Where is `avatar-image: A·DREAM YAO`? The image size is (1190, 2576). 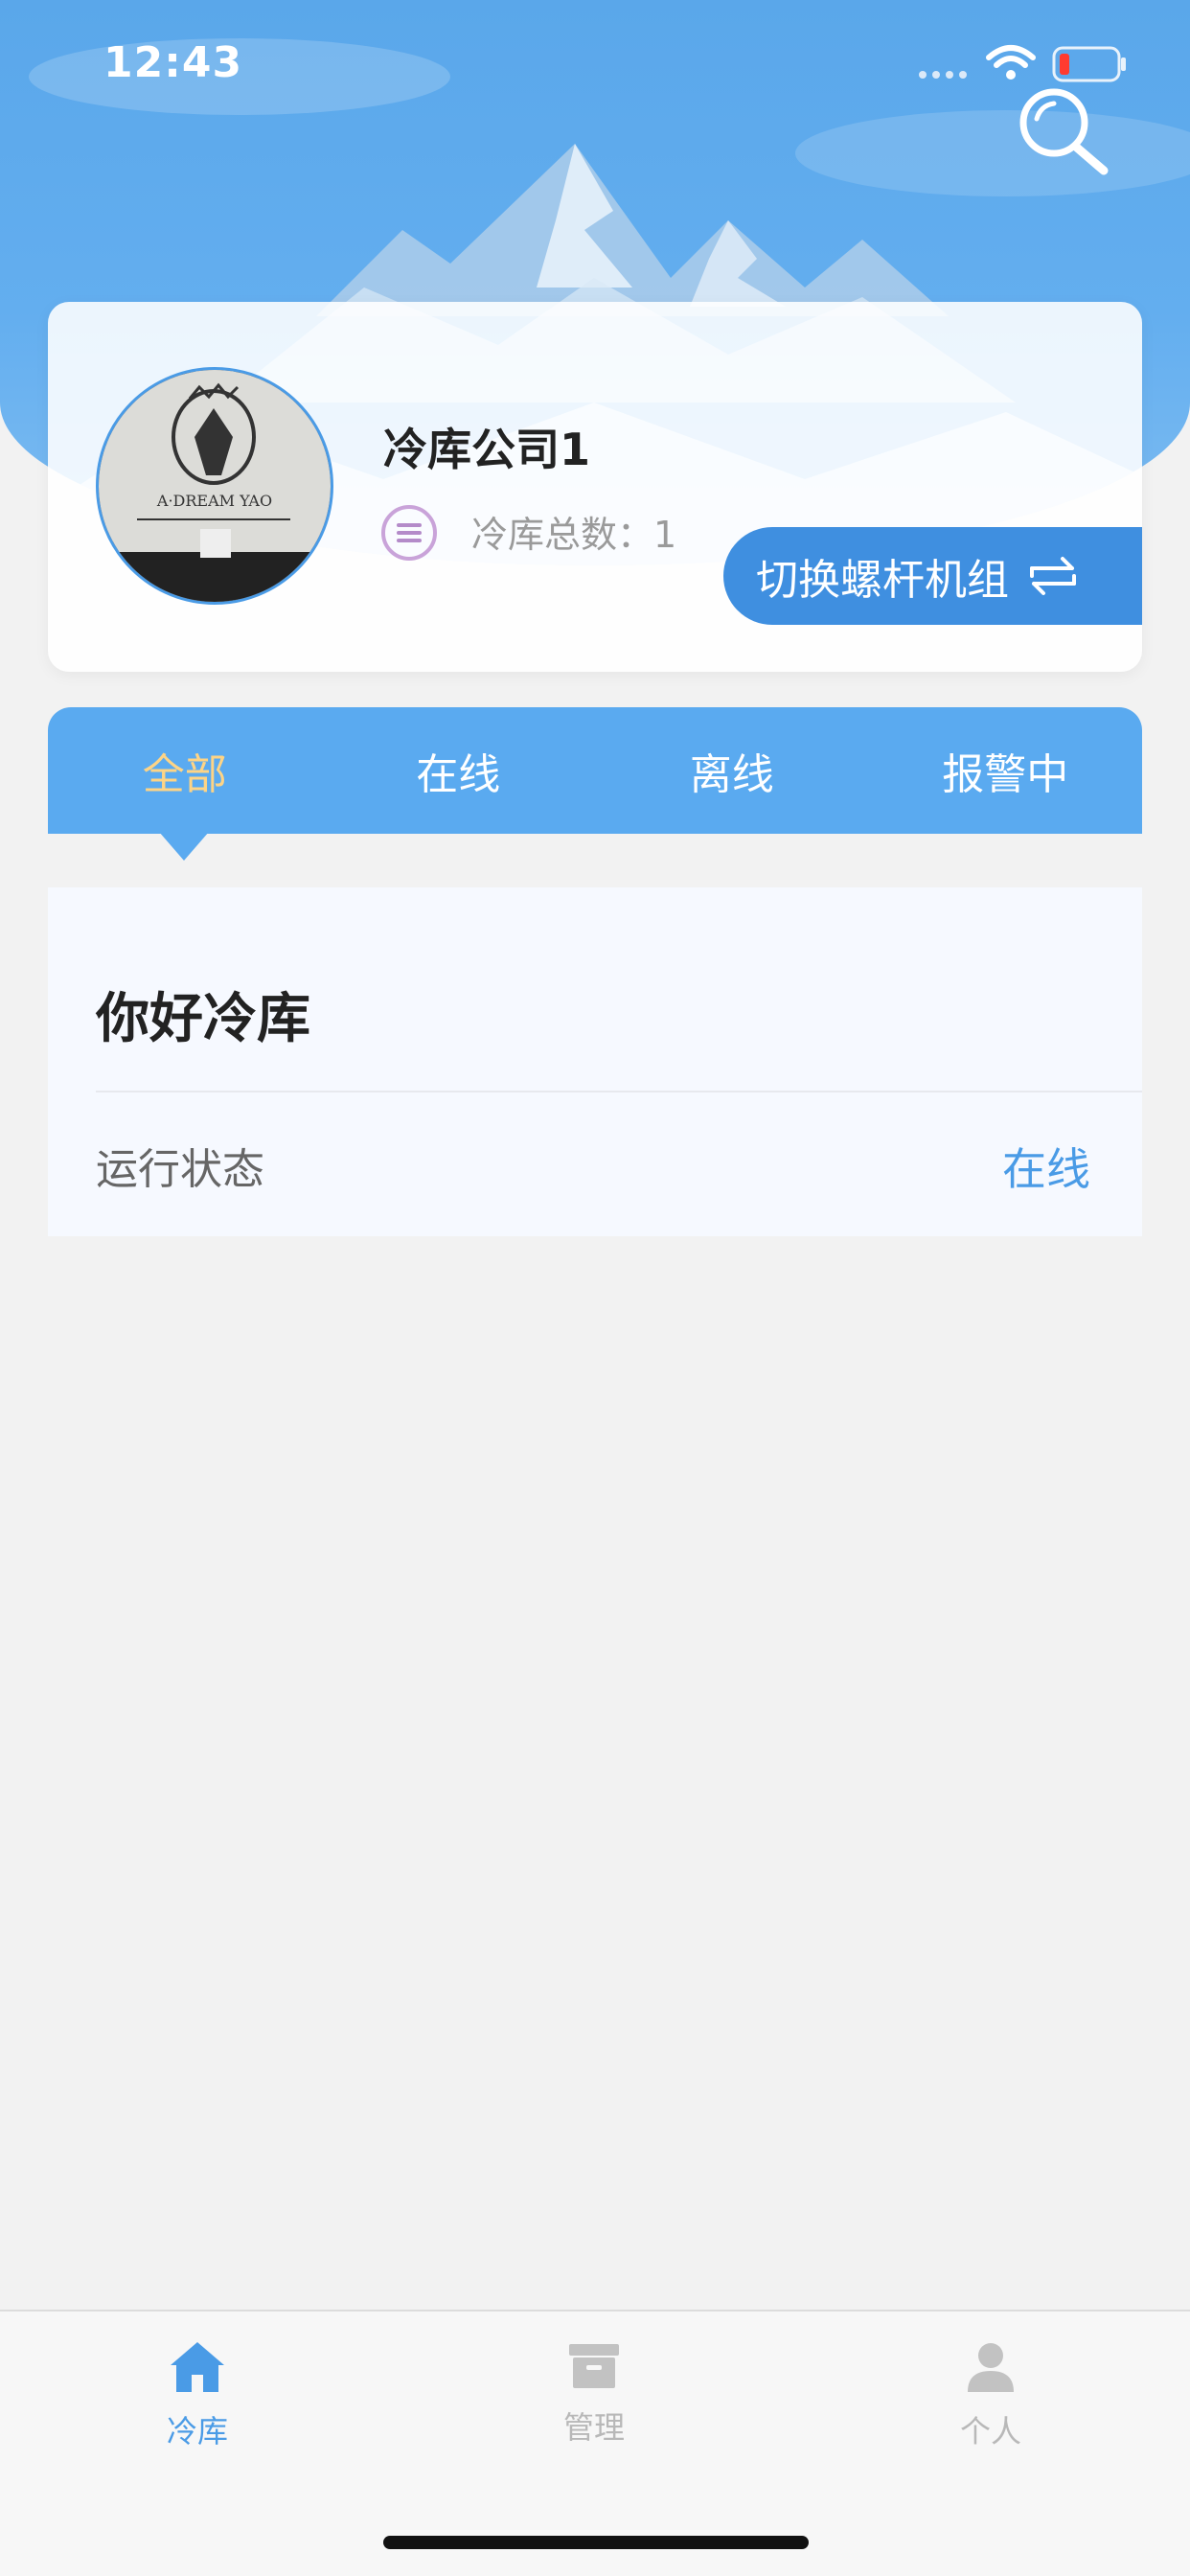
avatar-image: A·DREAM YAO is located at coordinates (215, 486).